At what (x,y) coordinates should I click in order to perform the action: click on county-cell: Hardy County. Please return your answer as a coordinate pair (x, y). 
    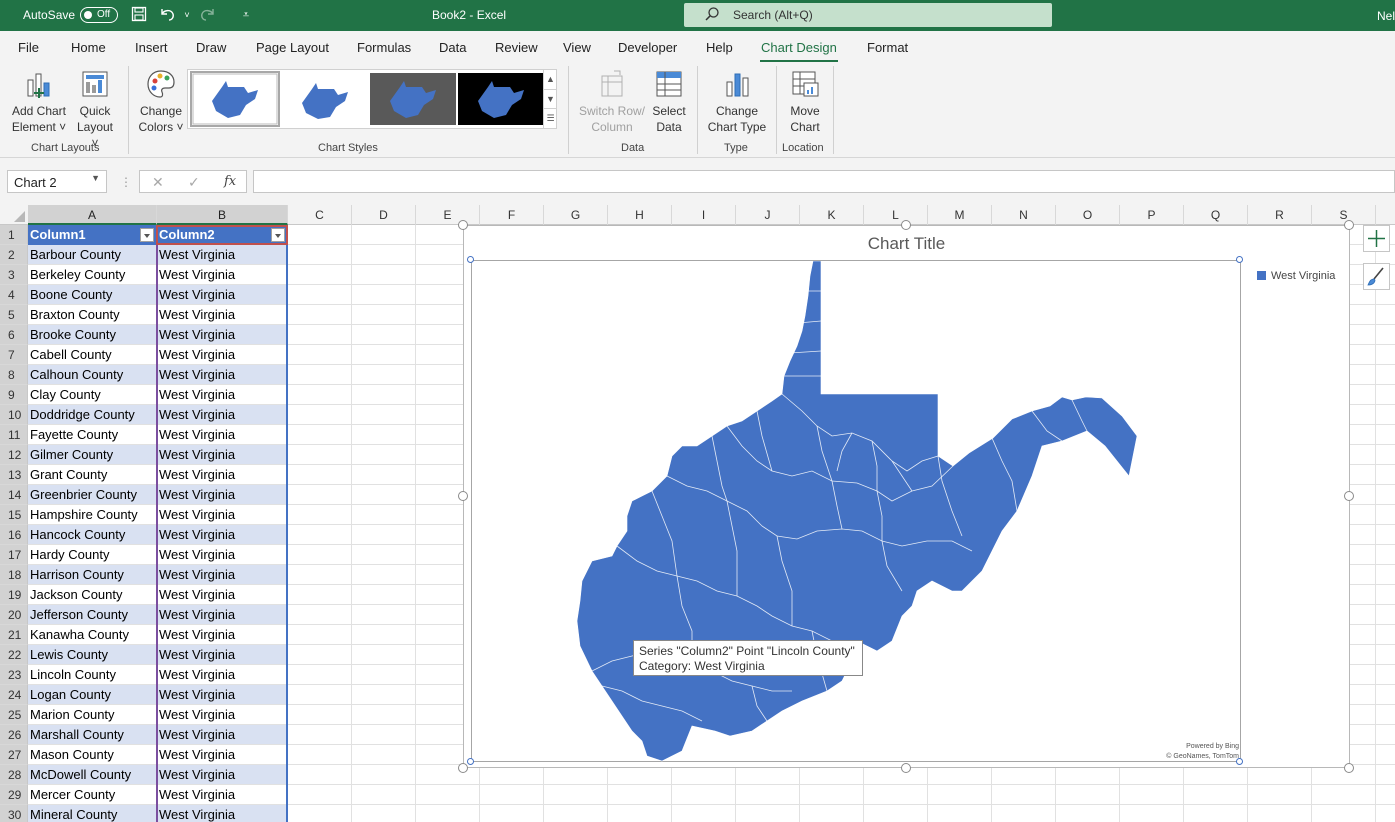
    Looking at the image, I should click on (92, 554).